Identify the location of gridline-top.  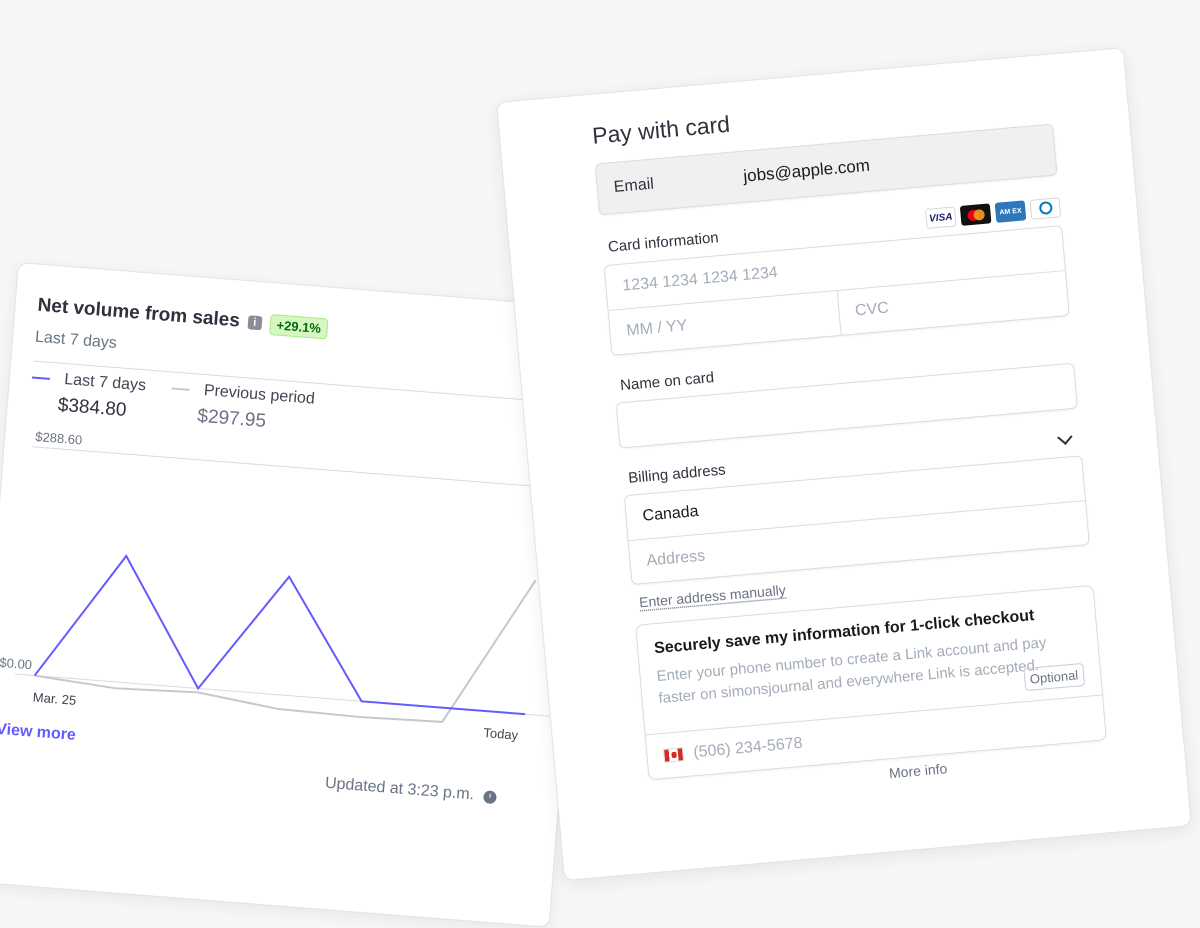
(307, 468).